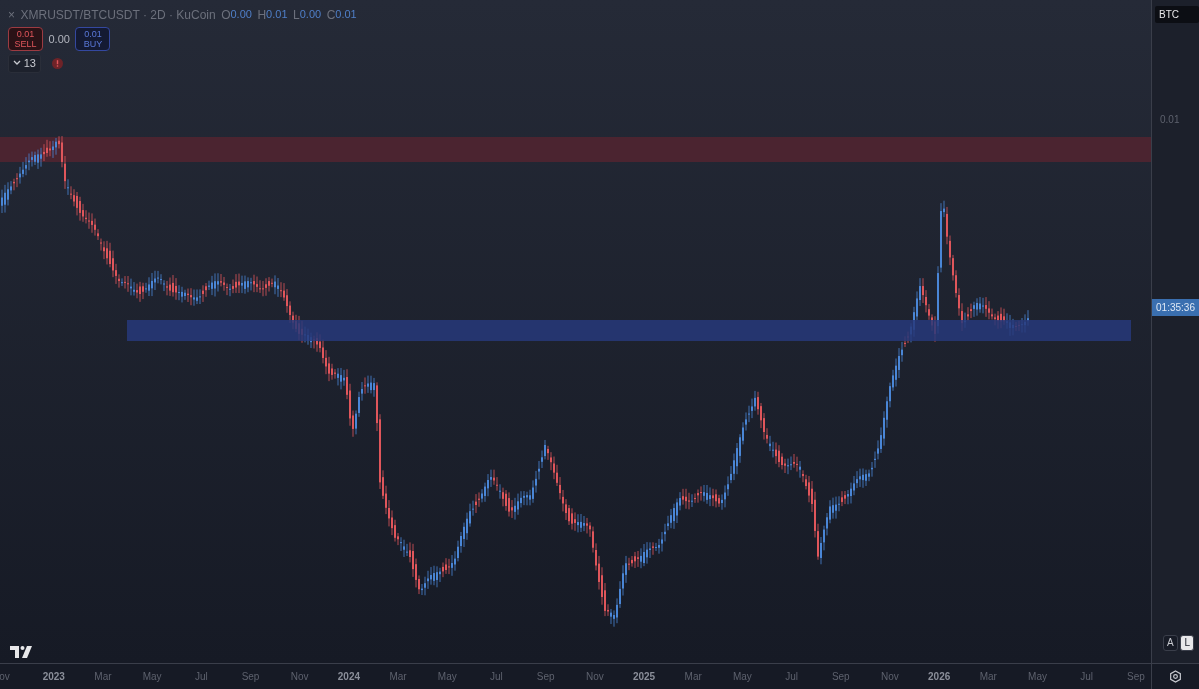 The height and width of the screenshot is (689, 1199). I want to click on ohlc-label: O, so click(226, 15).